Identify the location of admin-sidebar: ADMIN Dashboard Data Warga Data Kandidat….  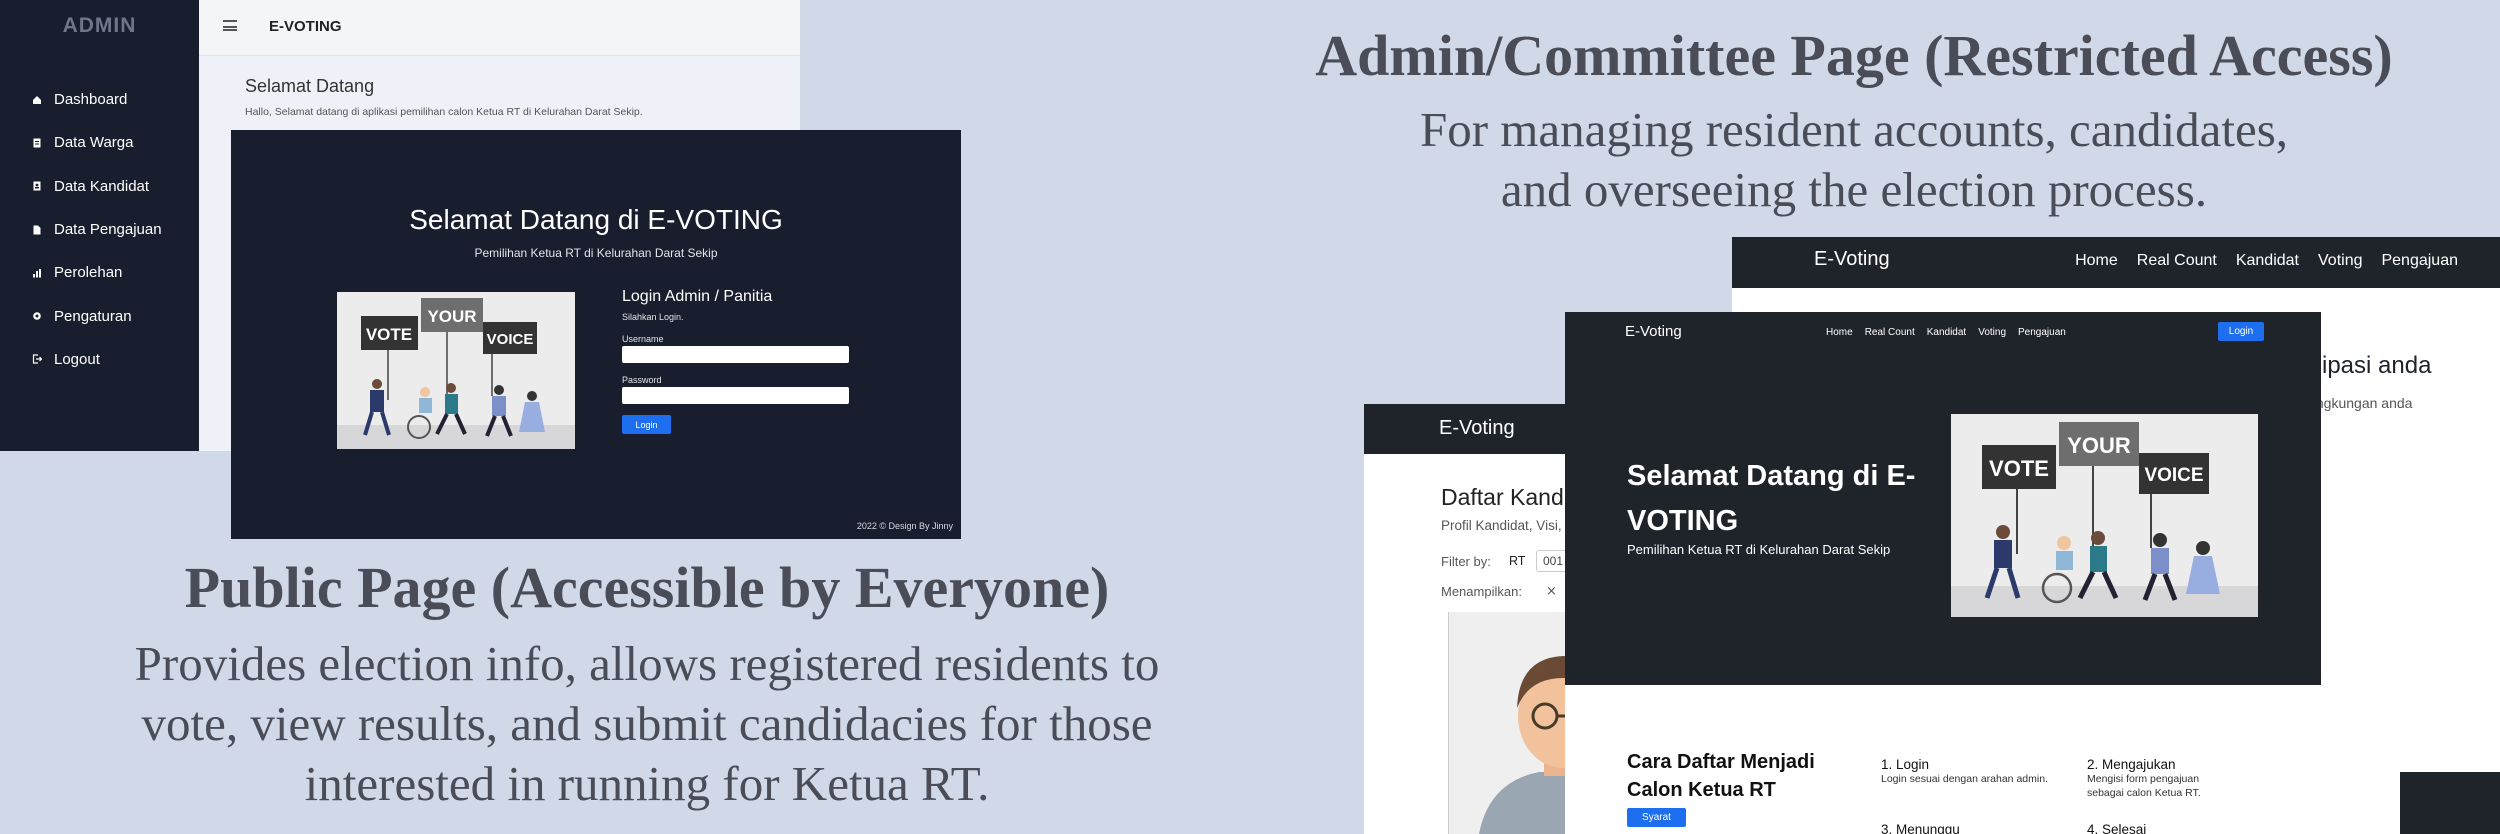
(99, 225).